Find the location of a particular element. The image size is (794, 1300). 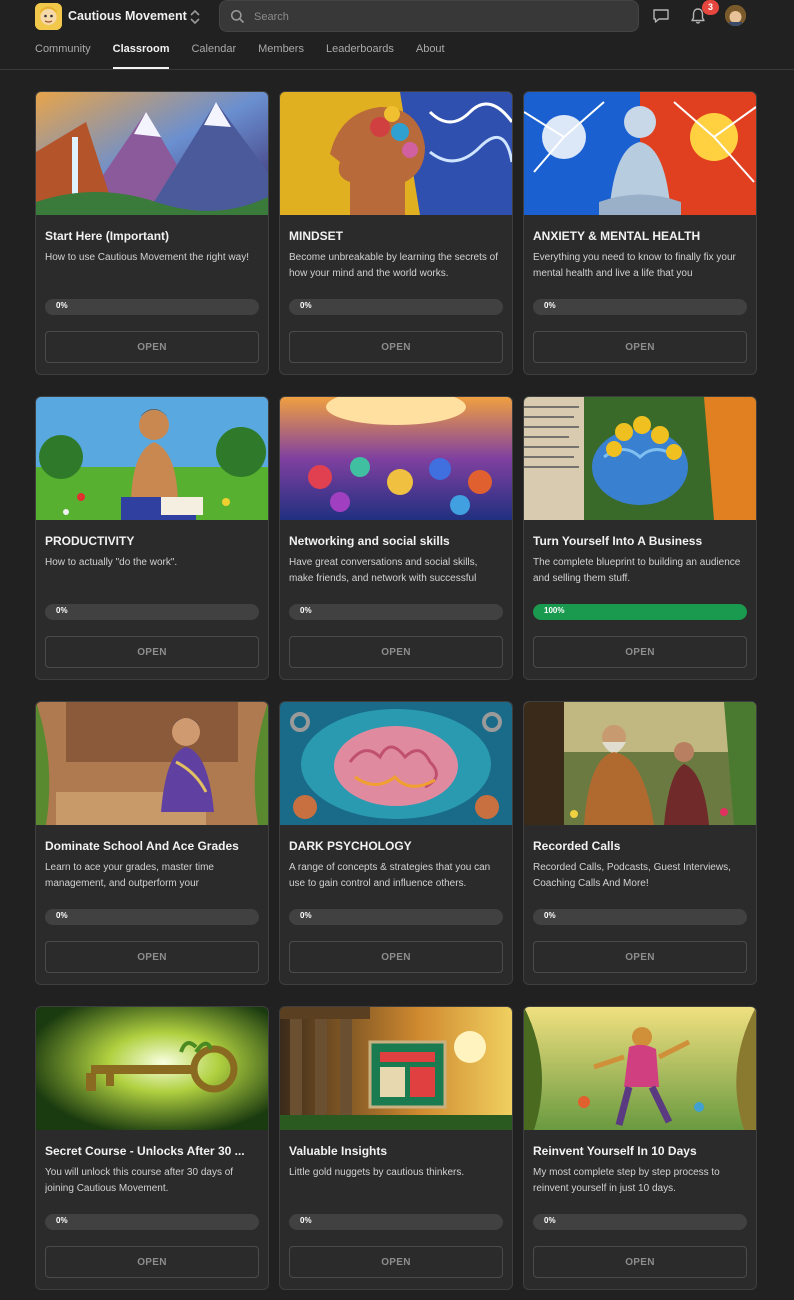

tab-classroom: Classroom is located at coordinates (140, 55).